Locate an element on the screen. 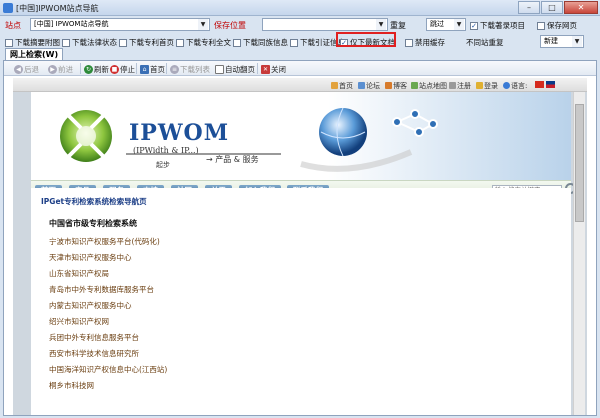 The height and width of the screenshot is (418, 600). new-select: 新建 ▼ is located at coordinates (562, 41).